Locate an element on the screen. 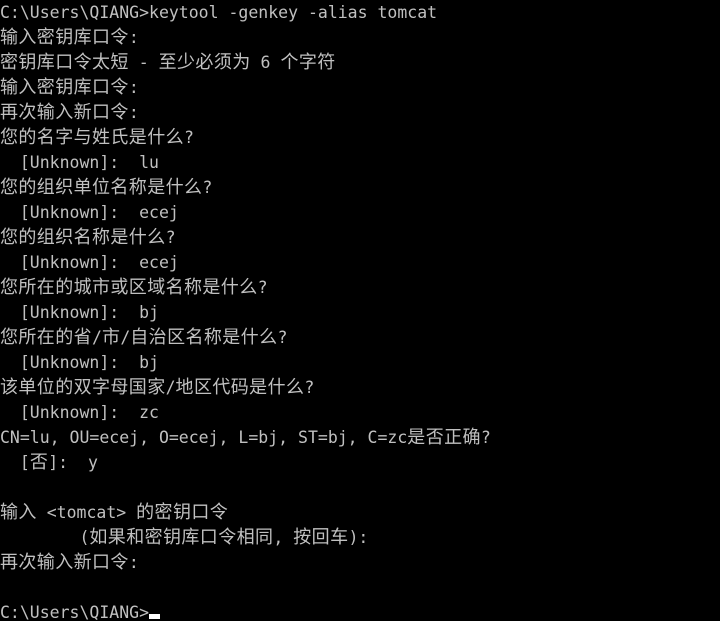 This screenshot has width=720, height=621. terminal-line: 您所在的城市或区域名称是什么? is located at coordinates (134, 287).